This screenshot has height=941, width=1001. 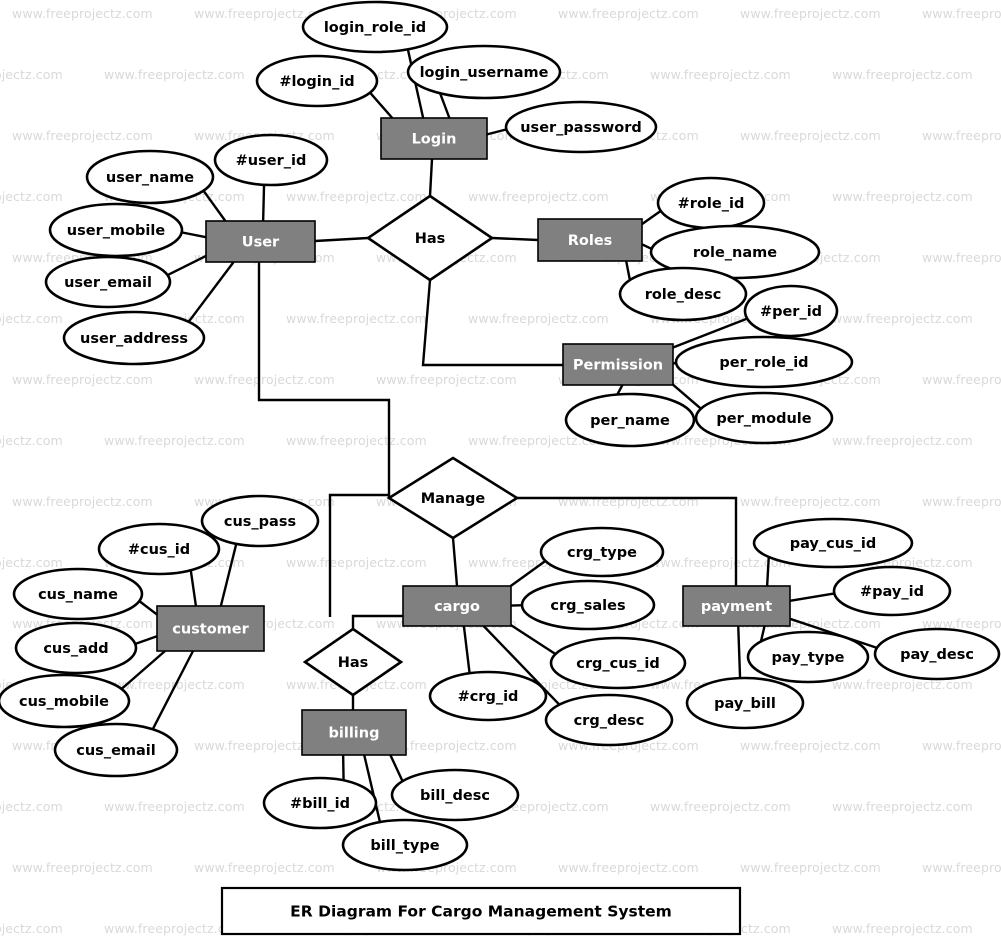 I want to click on attribute-label: pay_type, so click(x=807, y=658).